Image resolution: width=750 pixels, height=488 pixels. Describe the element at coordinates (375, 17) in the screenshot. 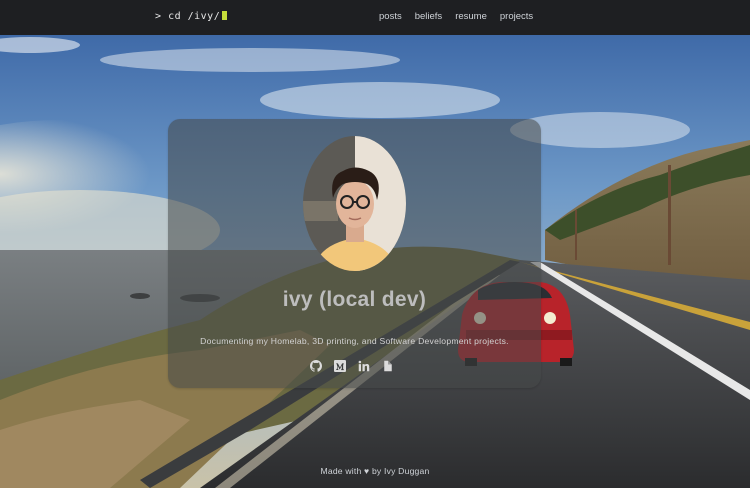

I see `top-navbar: > cd /ivy/ posts beliefs resume projects` at that location.